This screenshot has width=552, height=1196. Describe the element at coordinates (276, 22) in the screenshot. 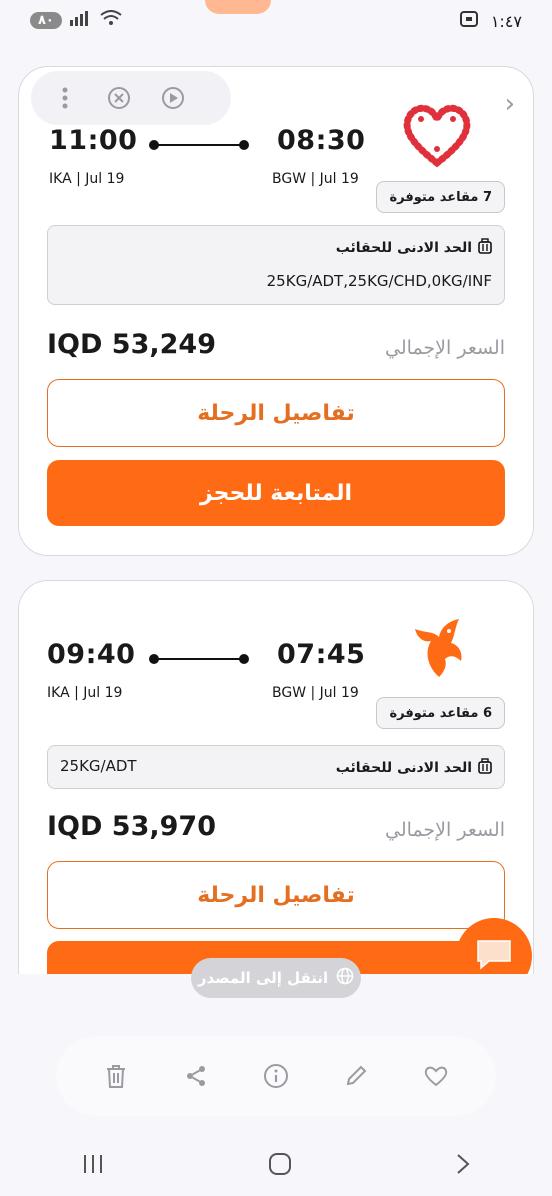

I see `status-bar: ٨٠ ١:٤٧` at that location.